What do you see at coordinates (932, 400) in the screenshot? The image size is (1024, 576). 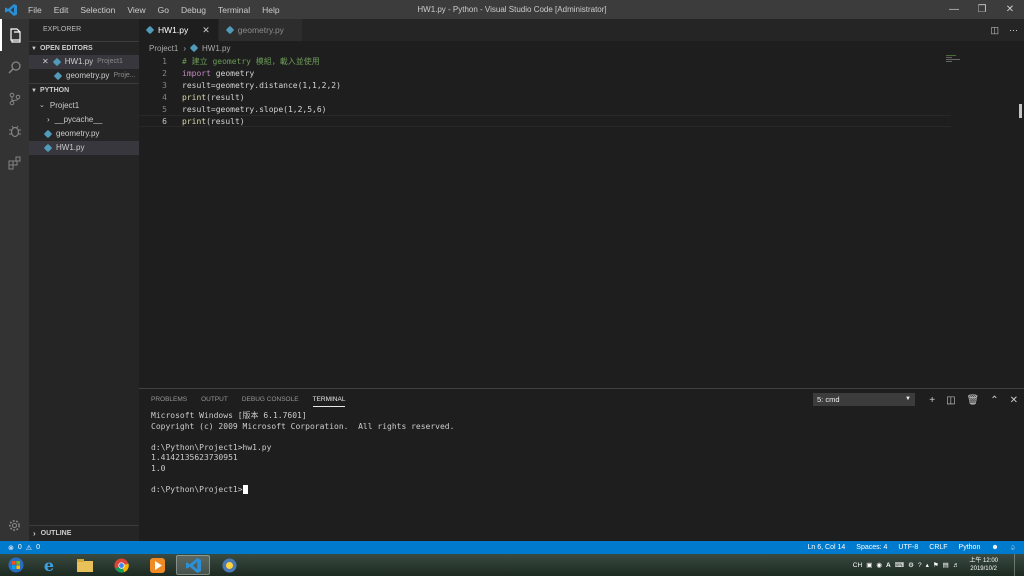 I see `add-terminal-icon: +` at bounding box center [932, 400].